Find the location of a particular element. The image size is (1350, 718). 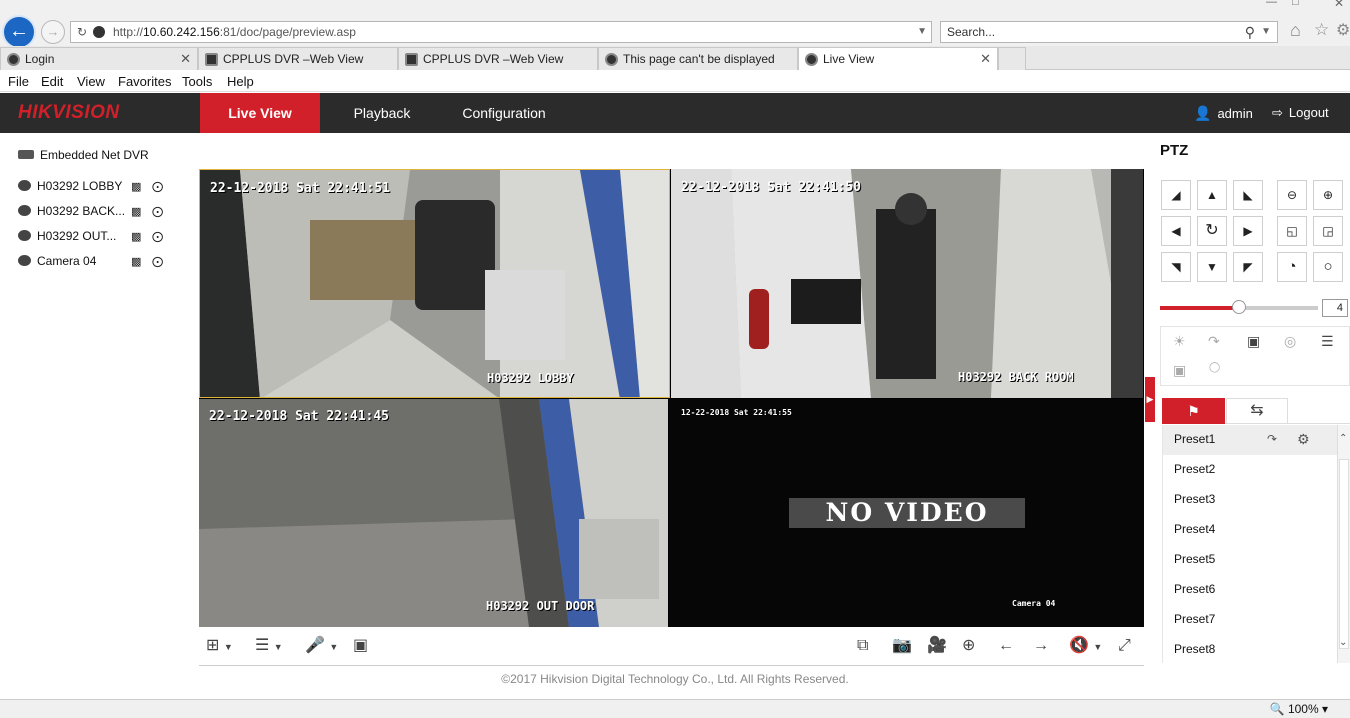

preset-item: Preset8 is located at coordinates (1250, 649).